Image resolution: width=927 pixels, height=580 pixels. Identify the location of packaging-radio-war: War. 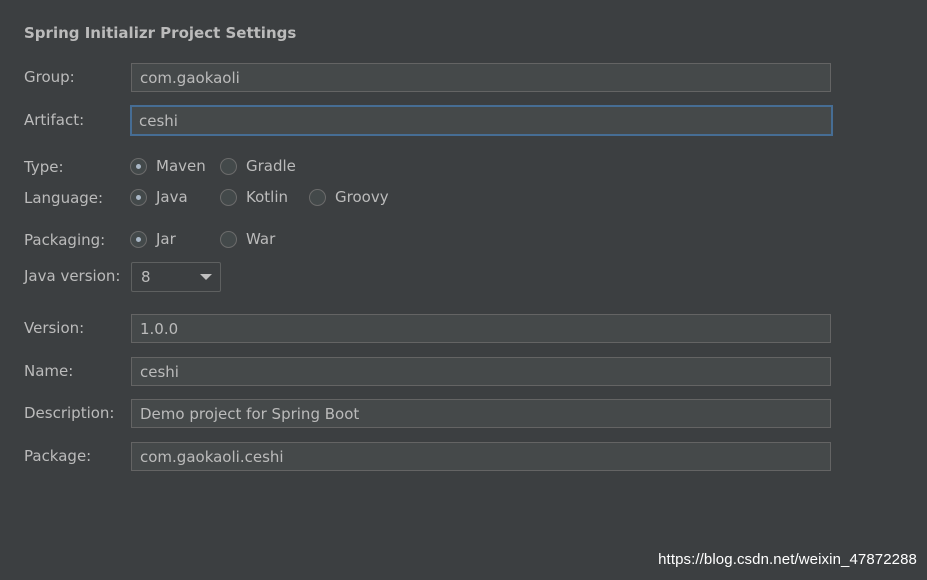
(247, 239).